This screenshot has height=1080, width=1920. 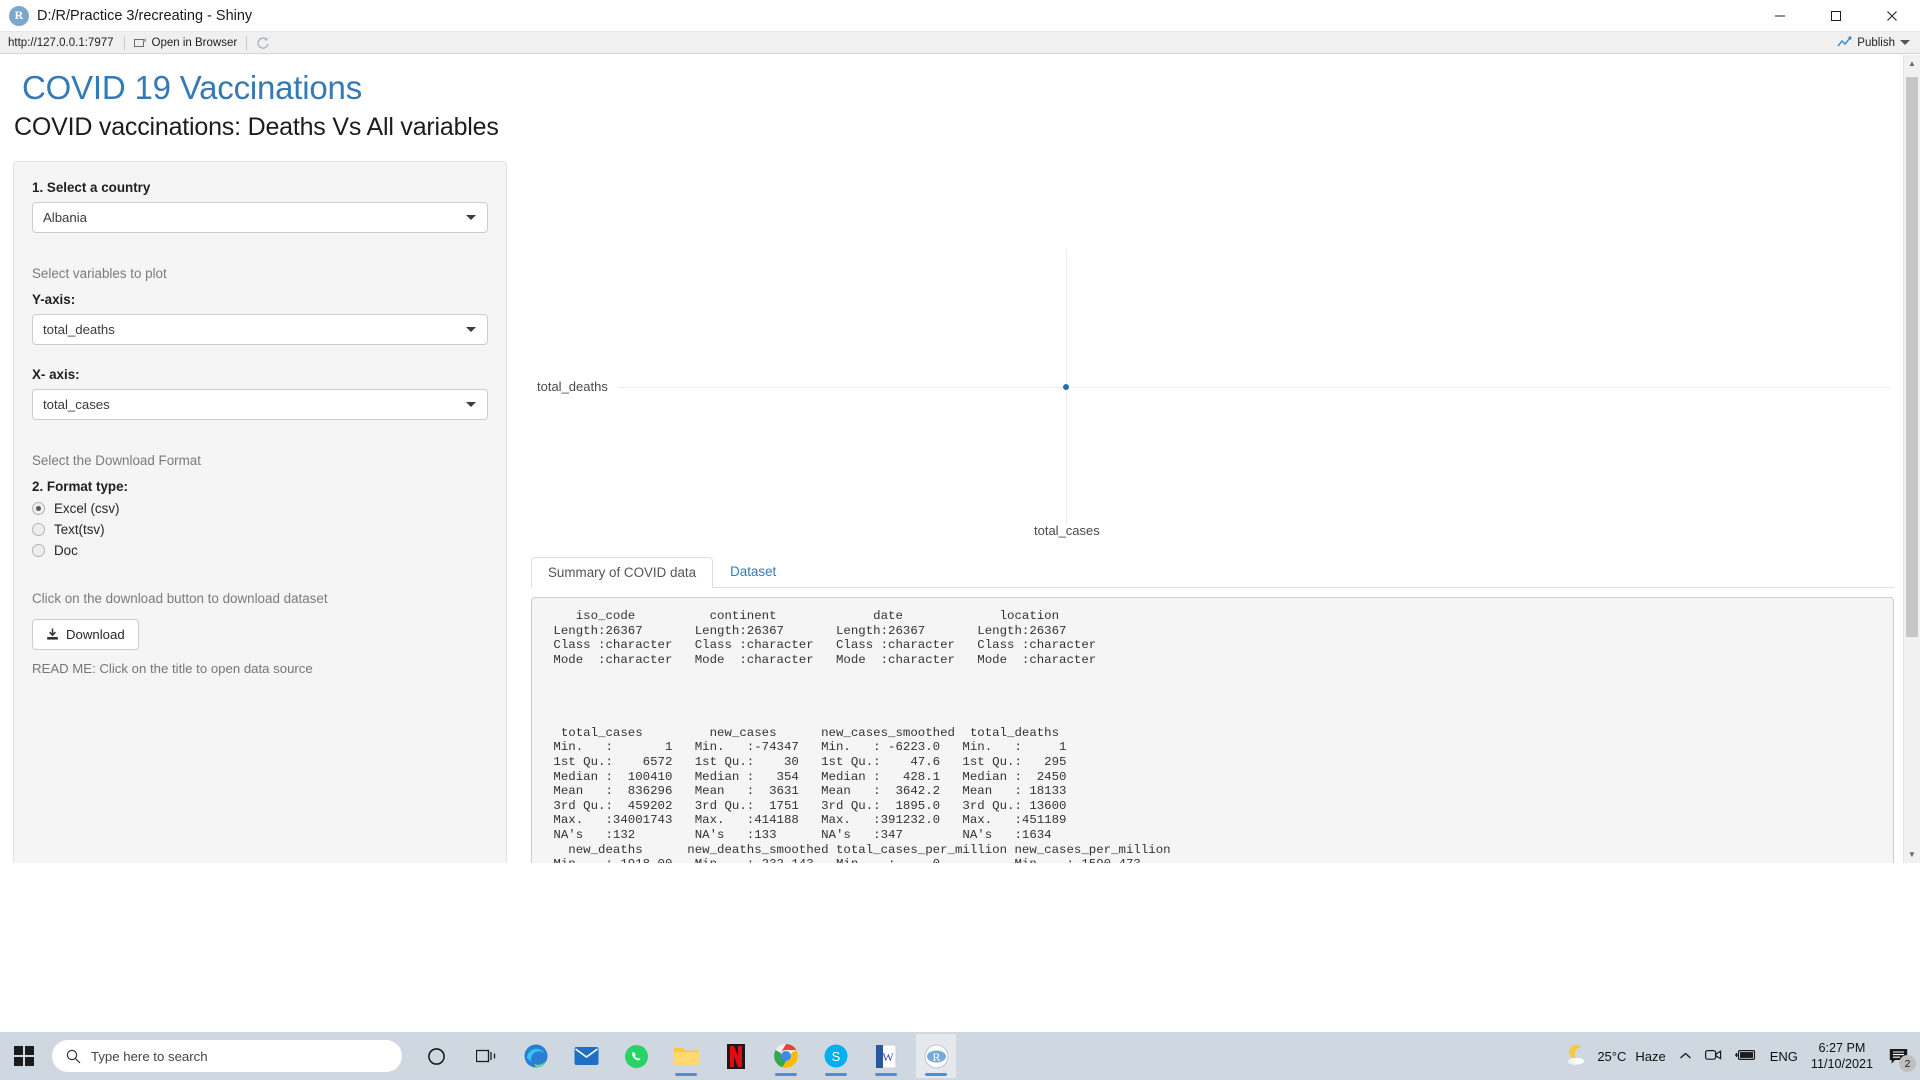 What do you see at coordinates (471, 217) in the screenshot?
I see `country-chevron-down-icon` at bounding box center [471, 217].